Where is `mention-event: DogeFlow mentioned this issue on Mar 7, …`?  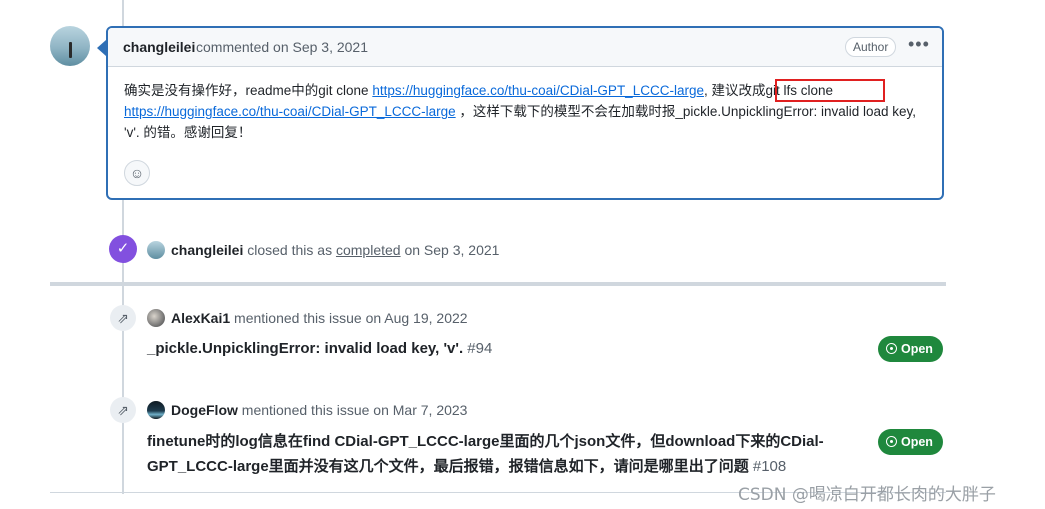
mention-event: DogeFlow mentioned this issue on Mar 7, … is located at coordinates (319, 410).